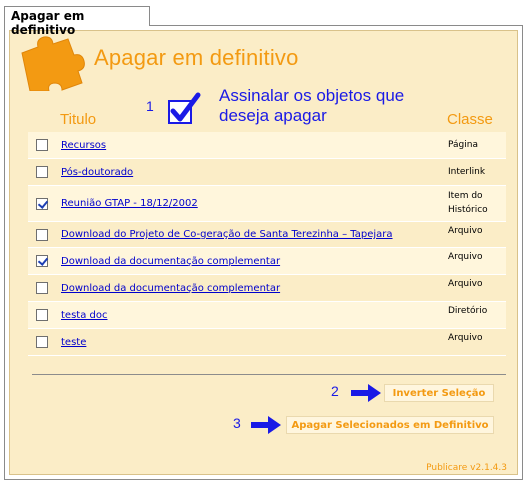 The image size is (526, 482). Describe the element at coordinates (84, 315) in the screenshot. I see `item-link: testa doc` at that location.